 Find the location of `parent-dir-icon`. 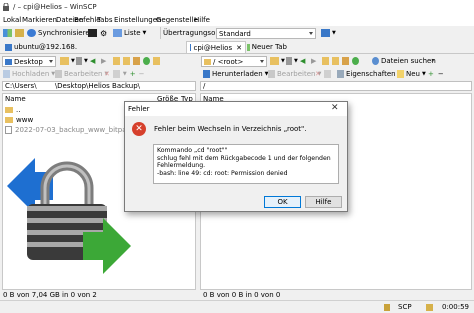

parent-dir-icon is located at coordinates (116, 61).